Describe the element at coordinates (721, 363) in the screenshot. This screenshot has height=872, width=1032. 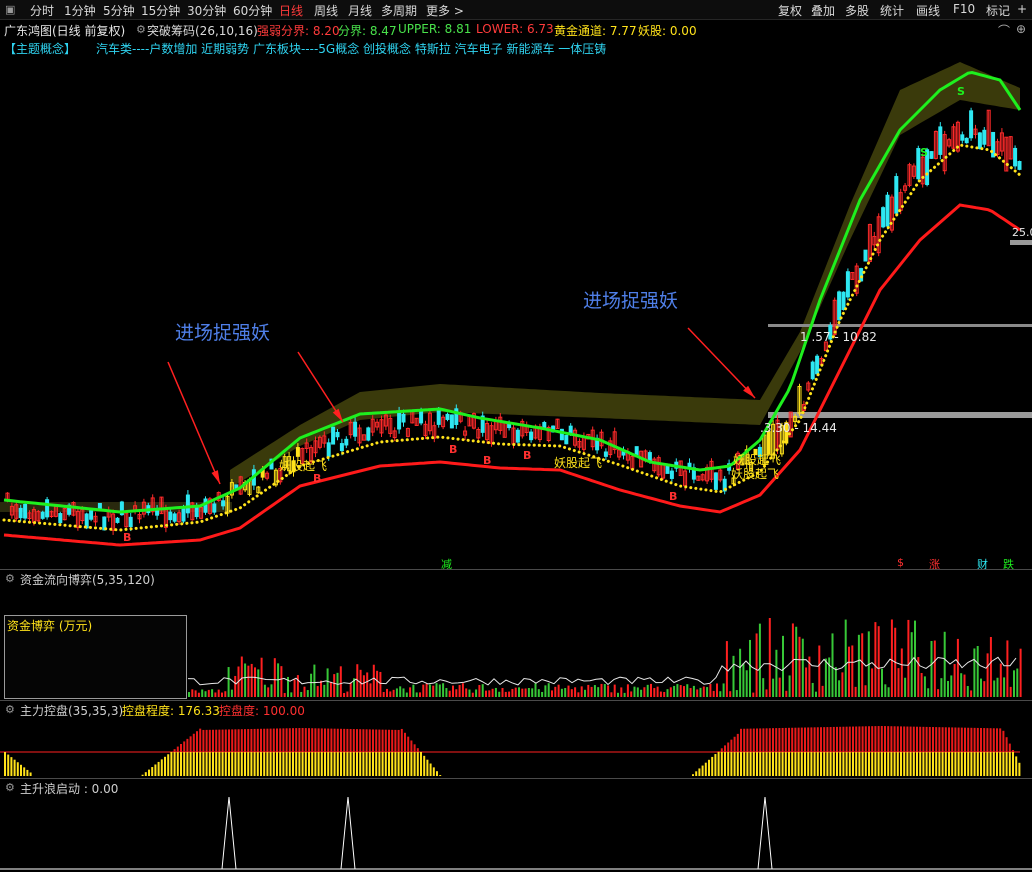
I see `annotation-arrow` at that location.